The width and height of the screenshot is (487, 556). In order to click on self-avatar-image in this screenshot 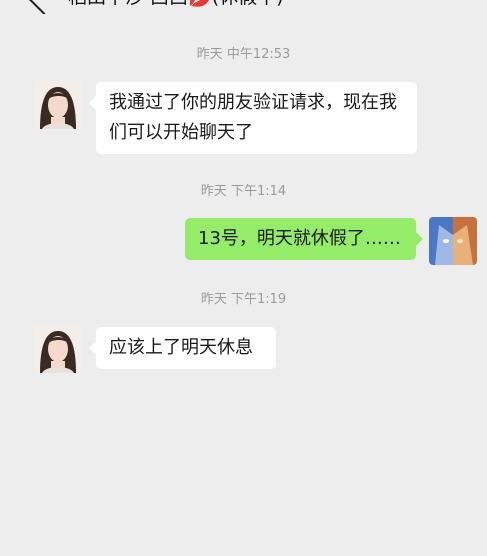, I will do `click(453, 241)`.